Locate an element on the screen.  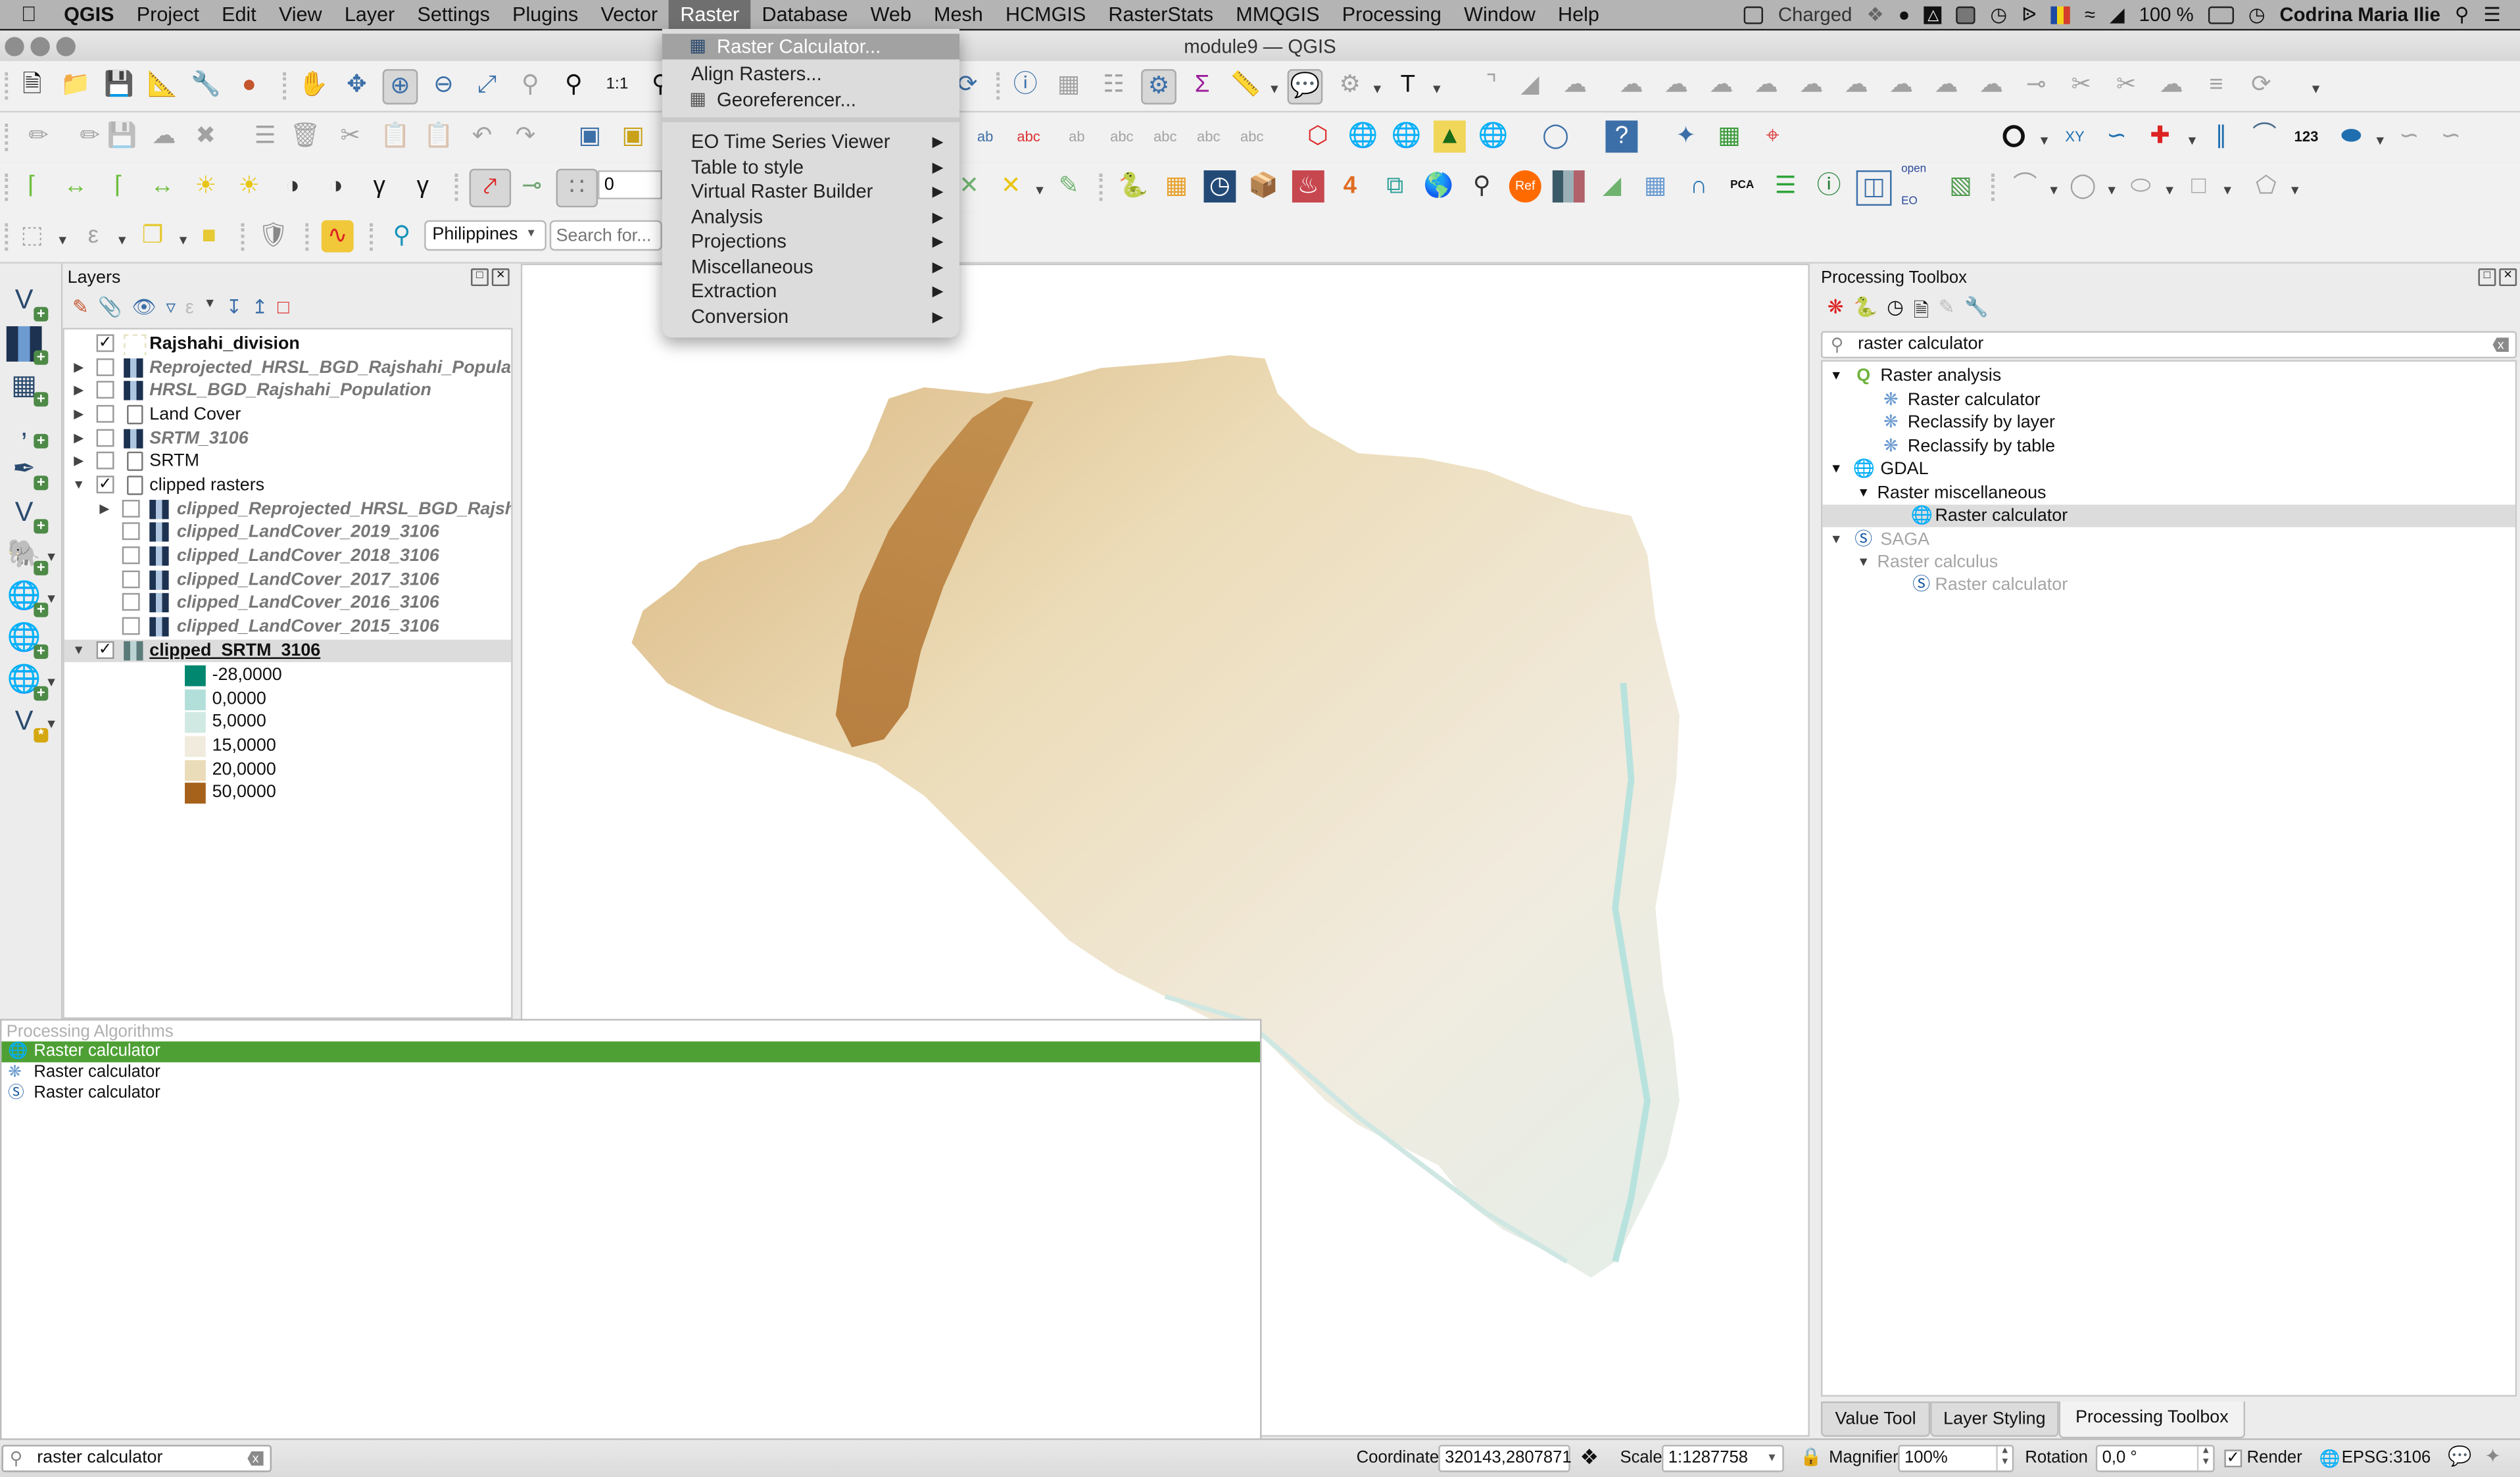
network-icon: ◯ is located at coordinates (1555, 136).